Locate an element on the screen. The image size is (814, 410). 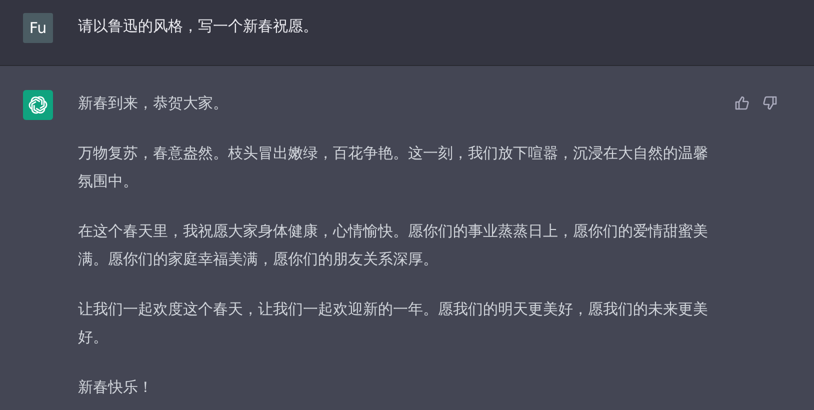
thumbs-down-icon is located at coordinates (770, 103).